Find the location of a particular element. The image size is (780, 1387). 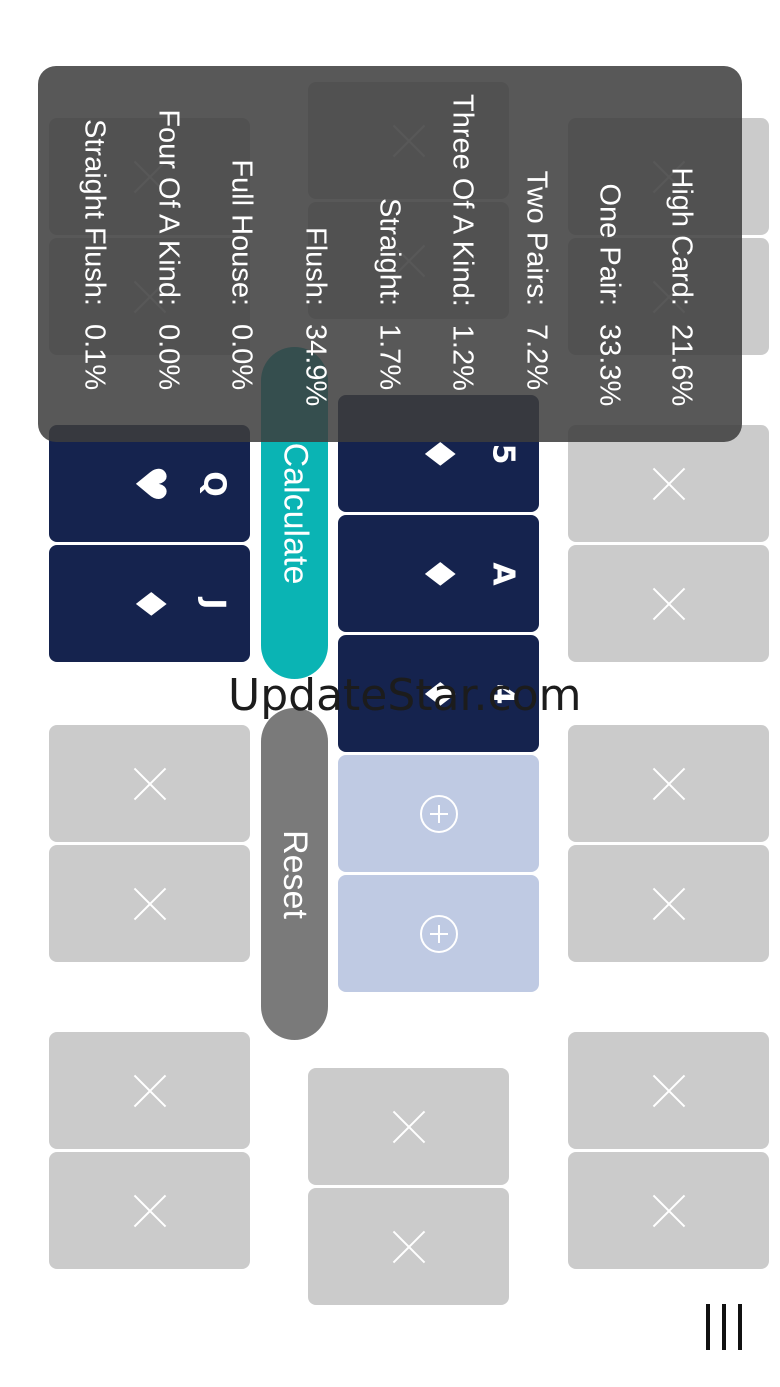

stat-label: Straight: is located at coordinates (389, 252).